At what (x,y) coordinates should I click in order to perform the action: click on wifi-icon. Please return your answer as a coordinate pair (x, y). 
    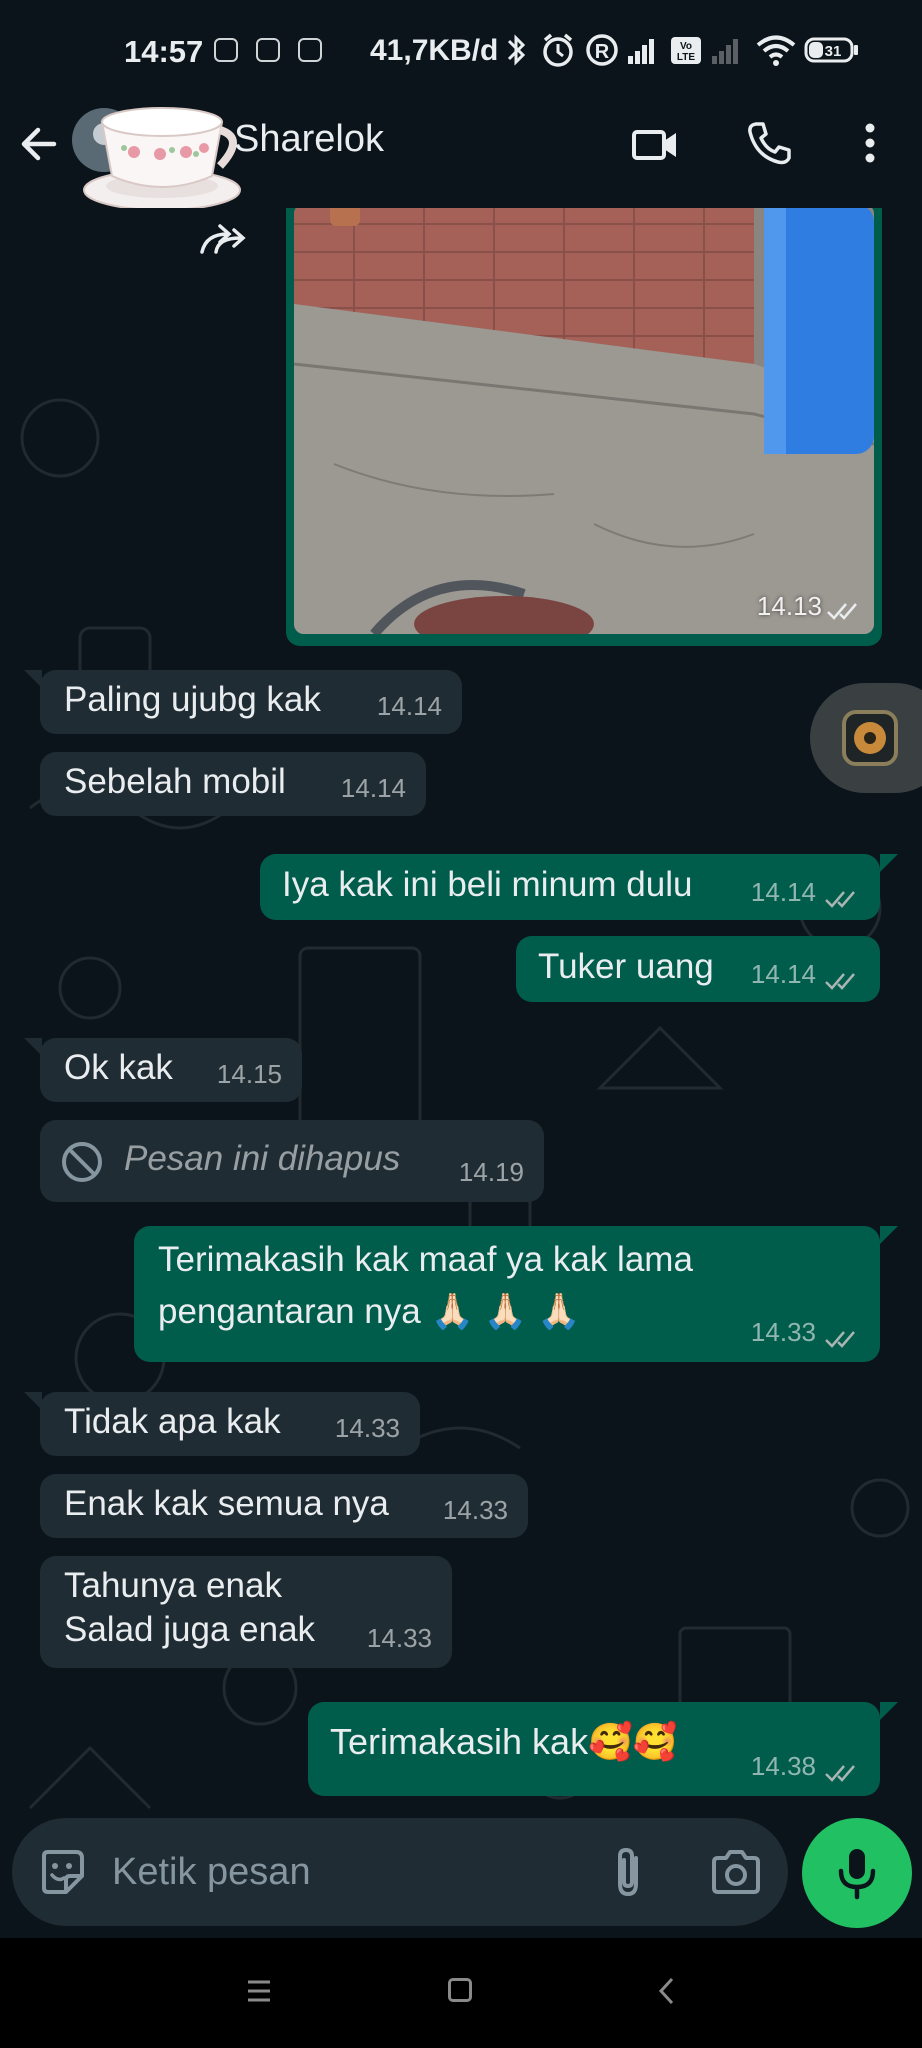
    Looking at the image, I should click on (776, 50).